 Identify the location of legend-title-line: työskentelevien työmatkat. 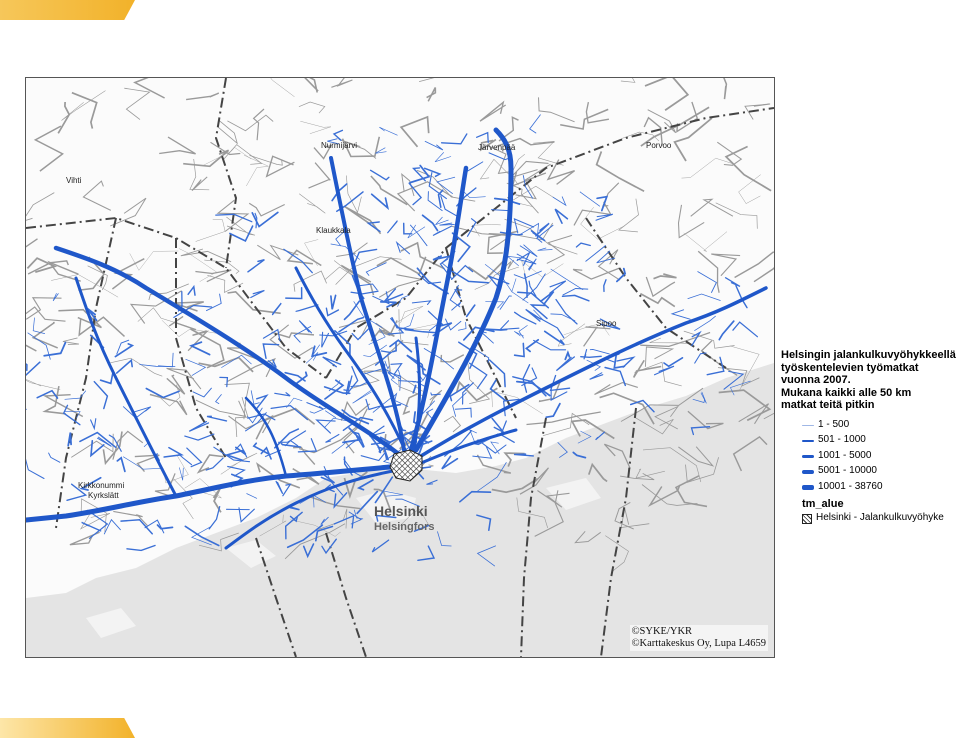
(850, 367).